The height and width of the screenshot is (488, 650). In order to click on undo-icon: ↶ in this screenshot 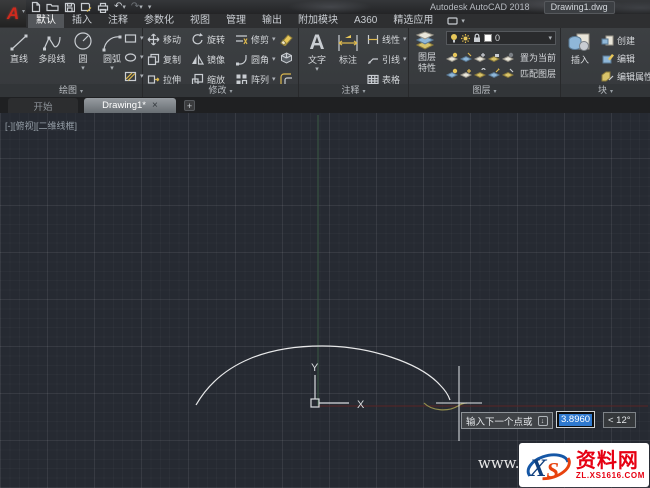, I will do `click(118, 6)`.